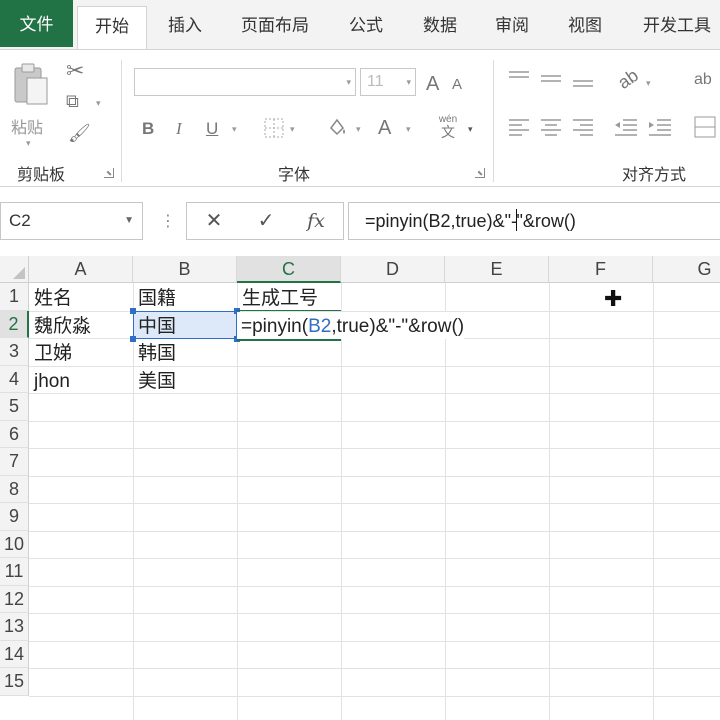 The width and height of the screenshot is (720, 720). I want to click on column-header-c: C, so click(289, 269).